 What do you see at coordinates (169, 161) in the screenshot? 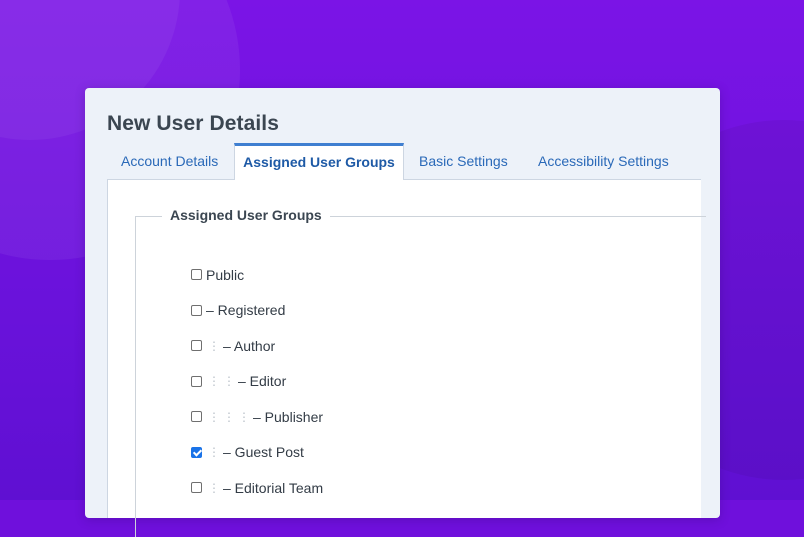
I see `tab-account-details: Account Details` at bounding box center [169, 161].